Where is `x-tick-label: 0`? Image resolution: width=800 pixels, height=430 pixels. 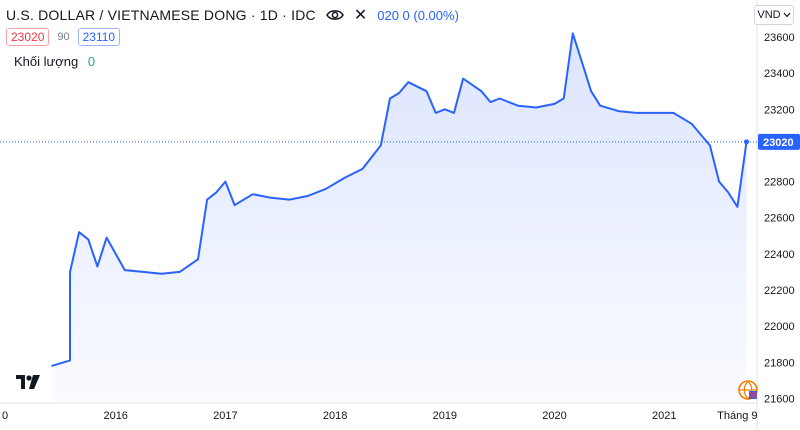 x-tick-label: 0 is located at coordinates (5, 416).